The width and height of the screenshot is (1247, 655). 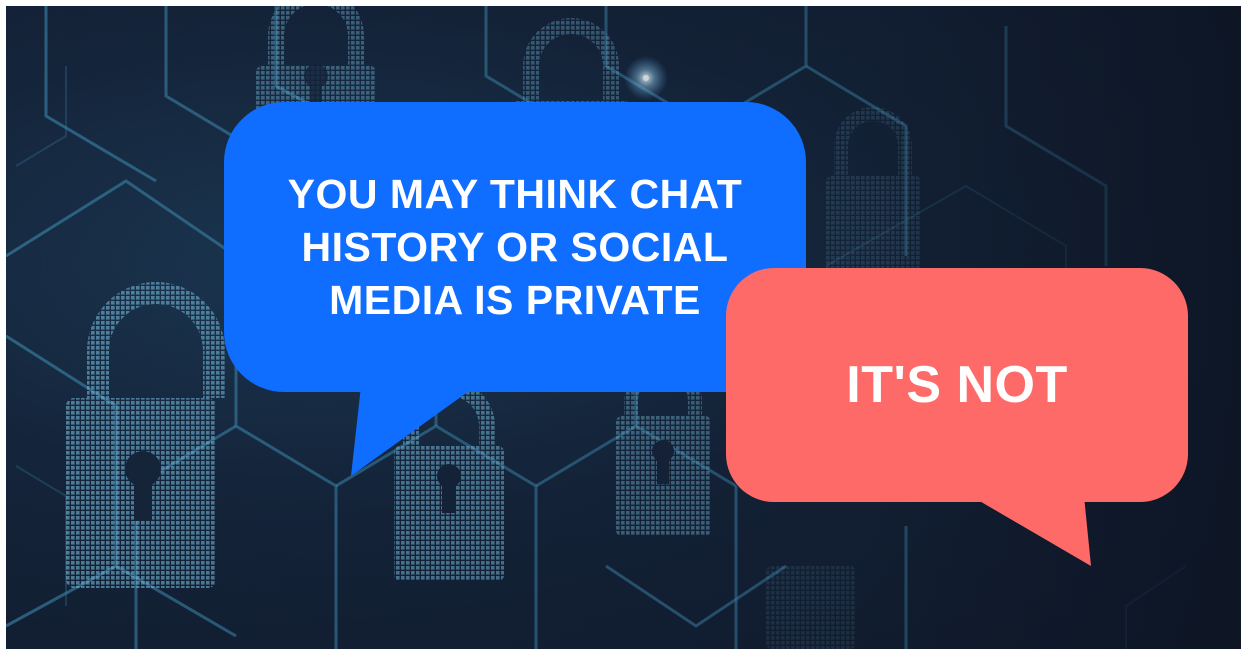 I want to click on reply-text: IT'S NOT, so click(x=957, y=385).